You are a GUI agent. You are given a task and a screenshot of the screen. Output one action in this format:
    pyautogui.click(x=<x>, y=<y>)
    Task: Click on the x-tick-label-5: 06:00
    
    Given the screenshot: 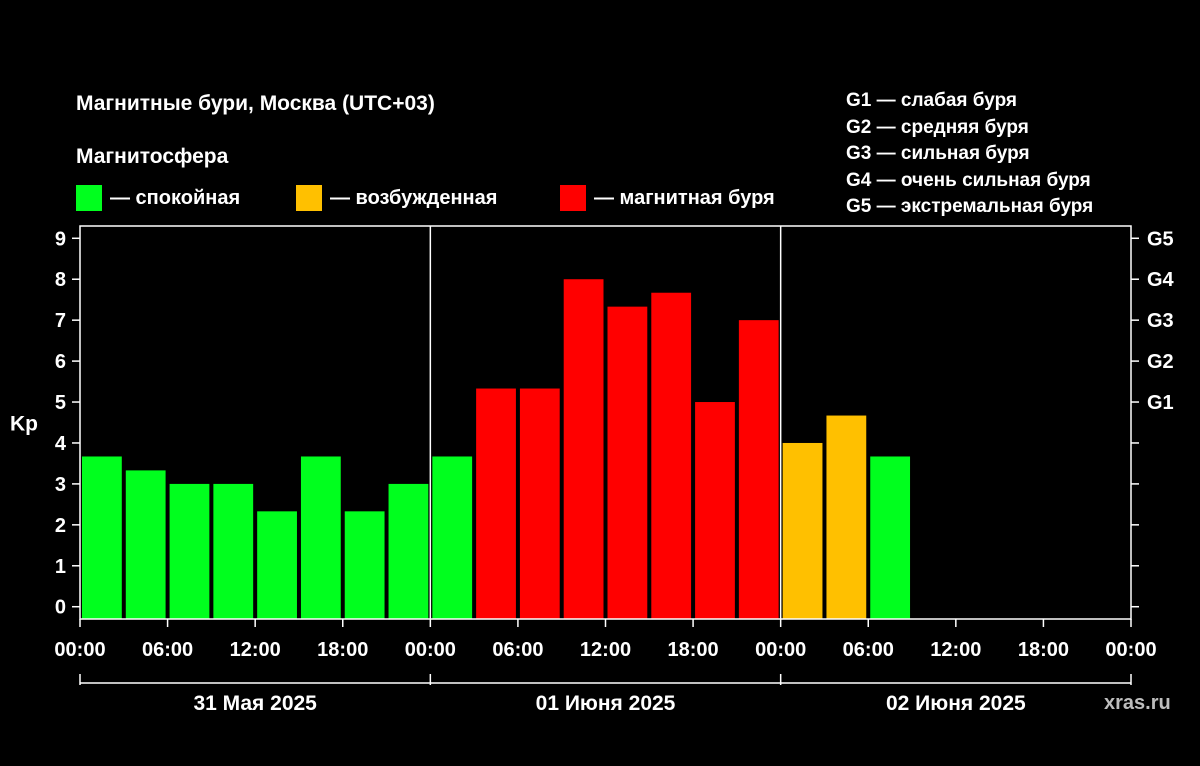 What is the action you would take?
    pyautogui.click(x=517, y=650)
    